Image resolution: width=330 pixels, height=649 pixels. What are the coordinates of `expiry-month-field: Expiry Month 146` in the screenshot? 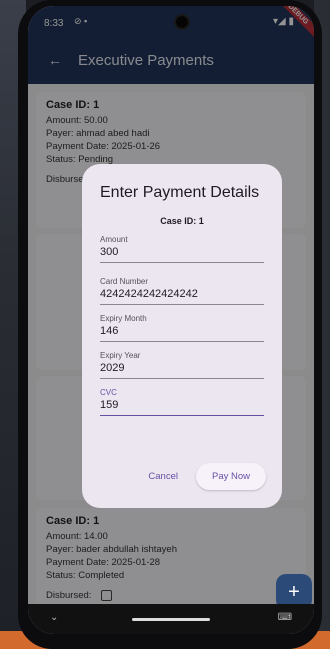 It's located at (182, 328).